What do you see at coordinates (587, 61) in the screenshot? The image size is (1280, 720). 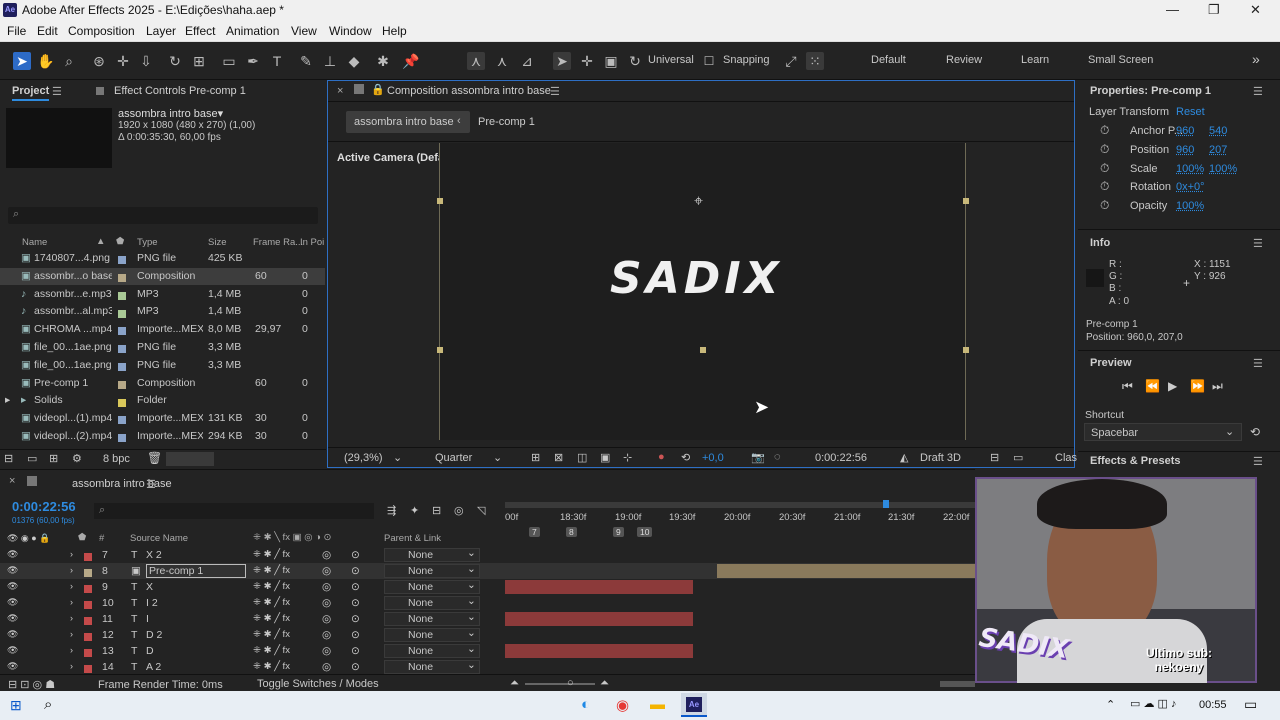 I see `position-gizmo-icon: ✛` at bounding box center [587, 61].